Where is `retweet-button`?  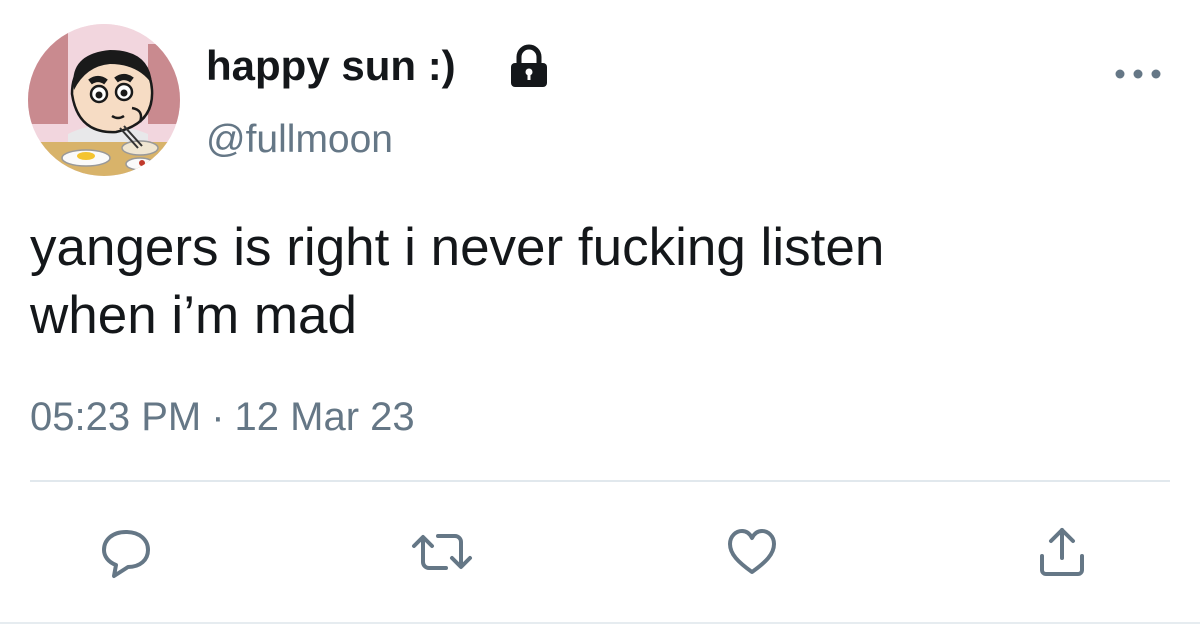 retweet-button is located at coordinates (441, 552).